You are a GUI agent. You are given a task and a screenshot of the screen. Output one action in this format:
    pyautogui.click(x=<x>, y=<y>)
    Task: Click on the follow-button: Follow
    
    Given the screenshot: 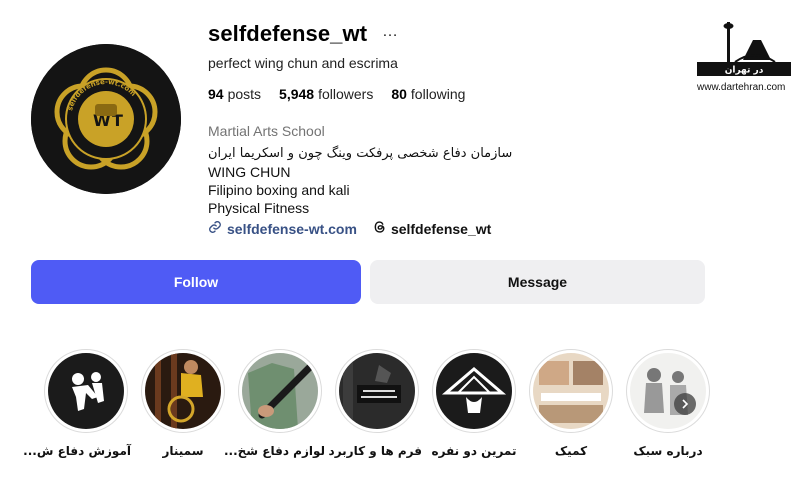 What is the action you would take?
    pyautogui.click(x=196, y=282)
    